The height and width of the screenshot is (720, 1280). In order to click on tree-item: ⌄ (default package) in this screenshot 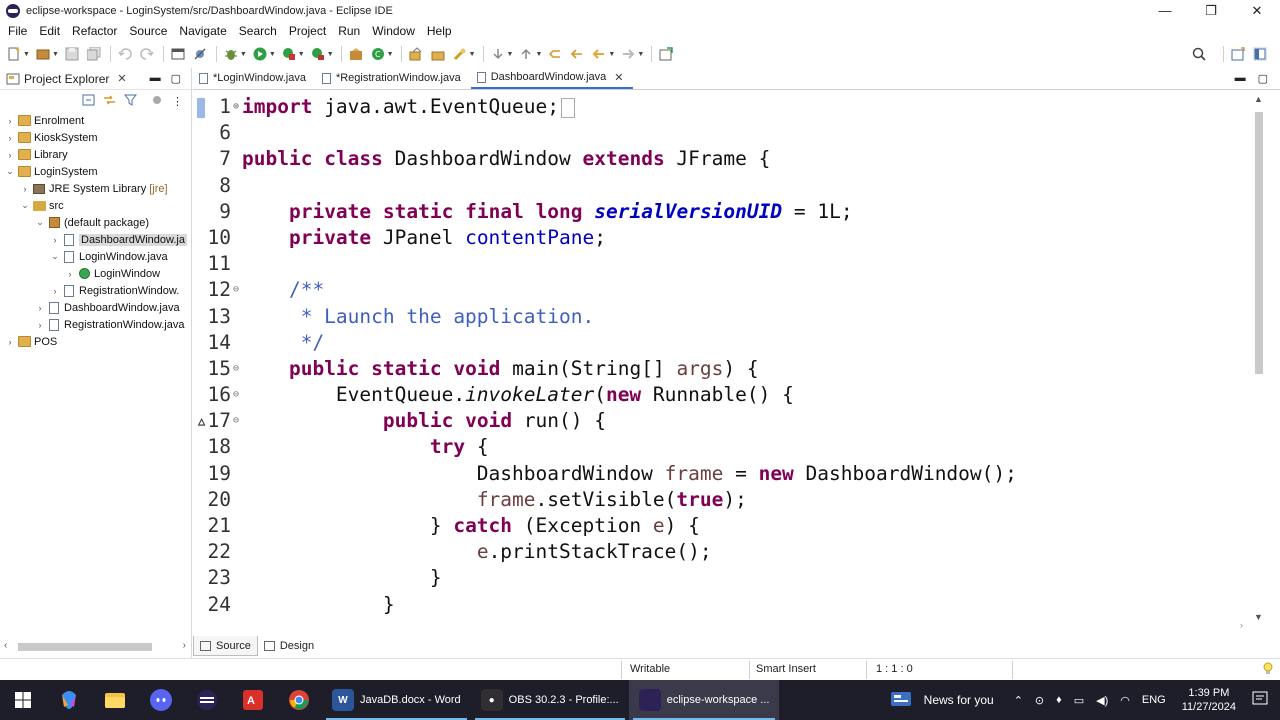, I will do `click(95, 222)`.